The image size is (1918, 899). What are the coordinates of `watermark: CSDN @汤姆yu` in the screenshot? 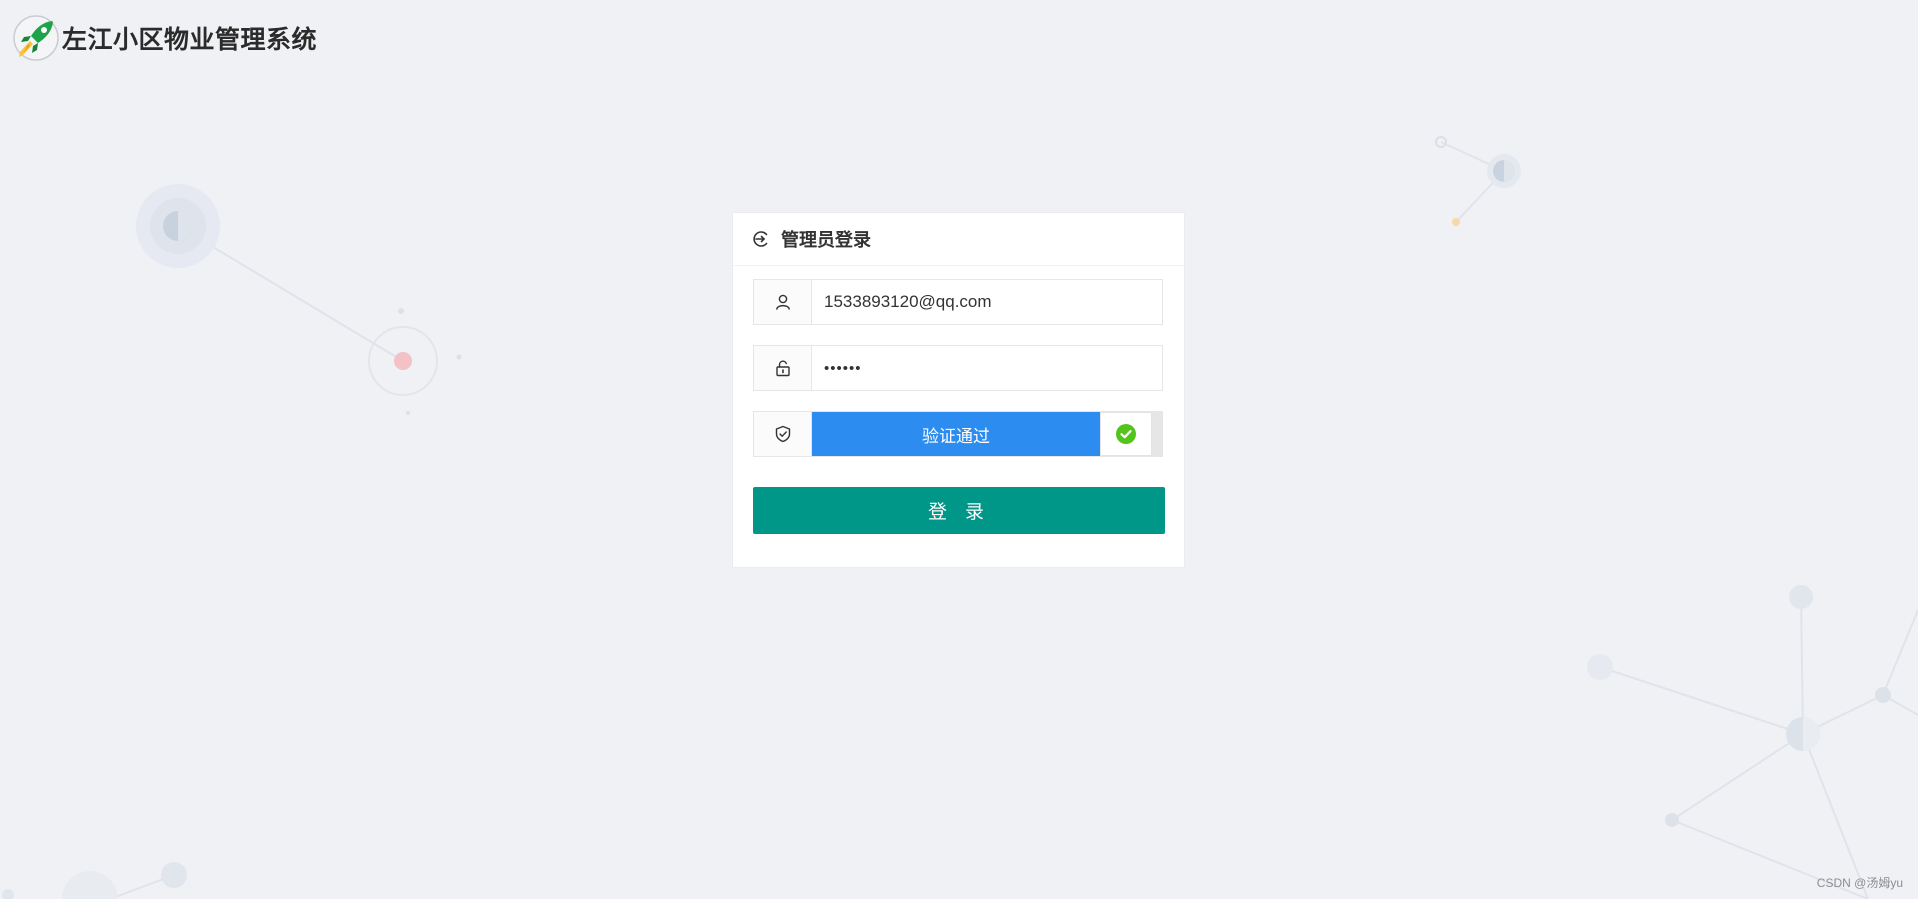 It's located at (1859, 883).